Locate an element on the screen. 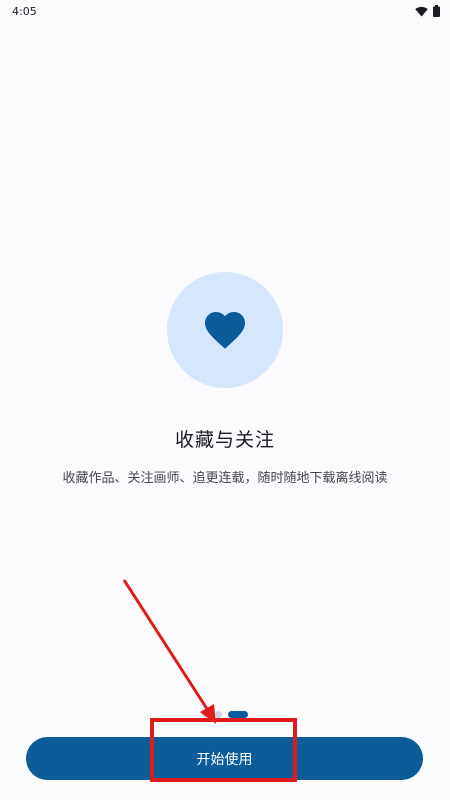 The width and height of the screenshot is (450, 800). page-description: 收藏作品、关注画师、追更连载，随时随地下载离线阅读 is located at coordinates (225, 478).